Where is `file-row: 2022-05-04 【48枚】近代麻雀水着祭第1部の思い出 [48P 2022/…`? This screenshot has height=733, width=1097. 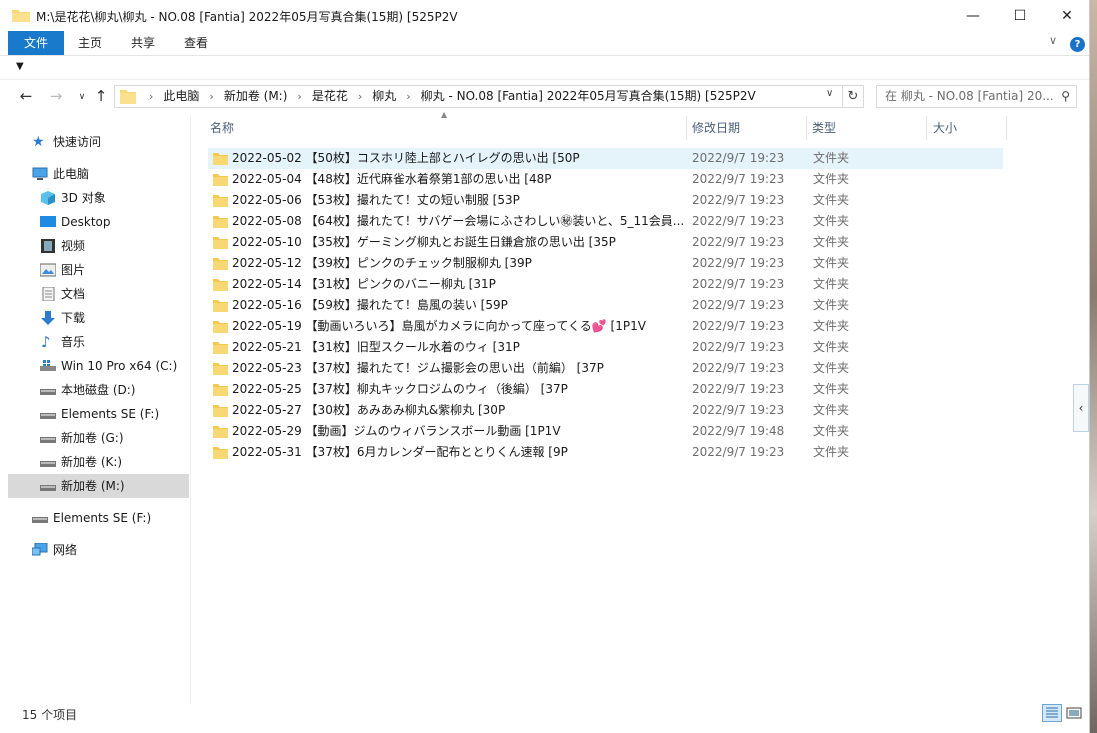
file-row: 2022-05-04 【48枚】近代麻雀水着祭第1部の思い出 [48P 2022/… is located at coordinates (605, 179).